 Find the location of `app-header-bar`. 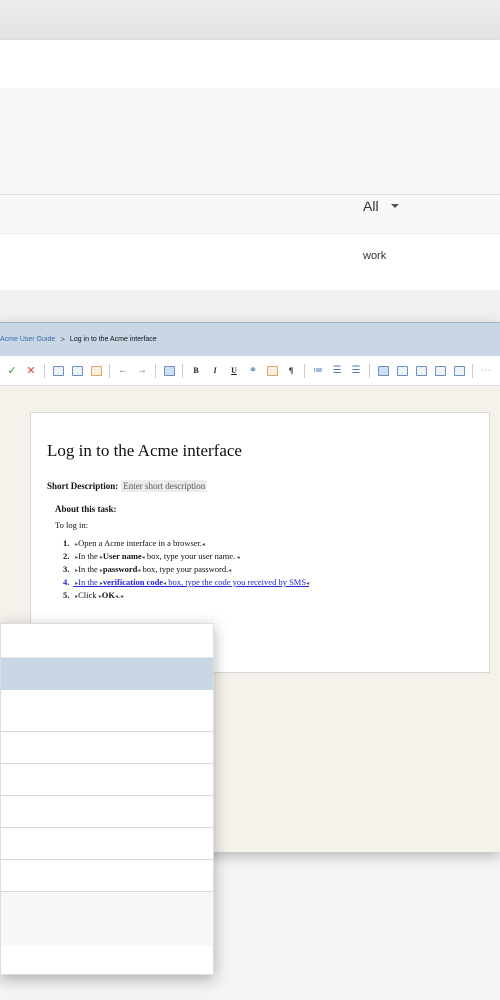

app-header-bar is located at coordinates (250, 64).